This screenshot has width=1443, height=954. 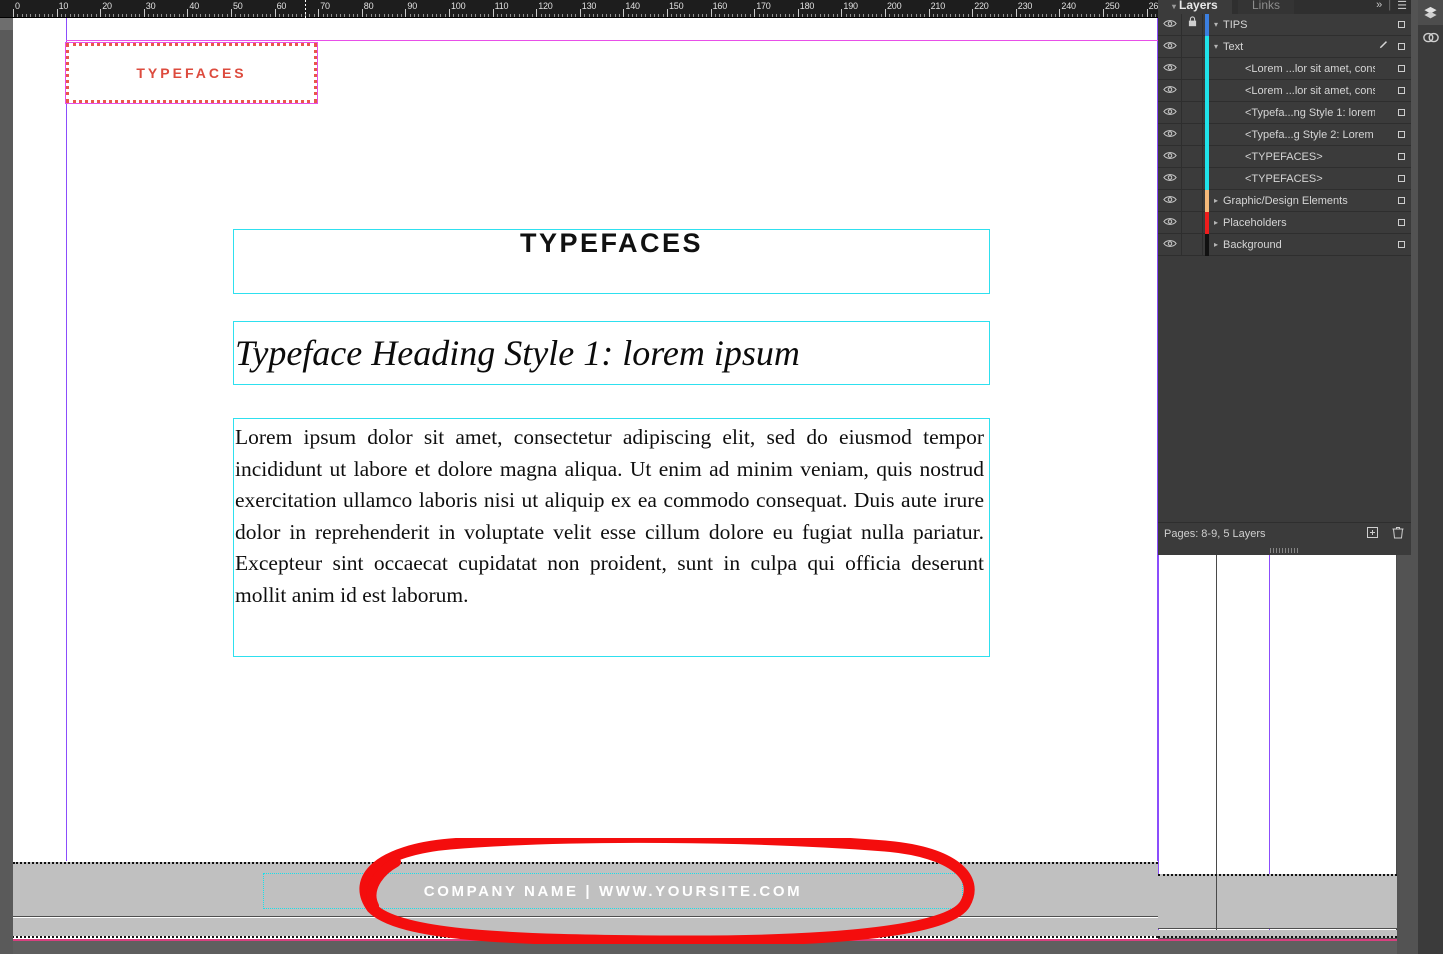 I want to click on layer-row: ▾ TIPS, so click(x=1284, y=25).